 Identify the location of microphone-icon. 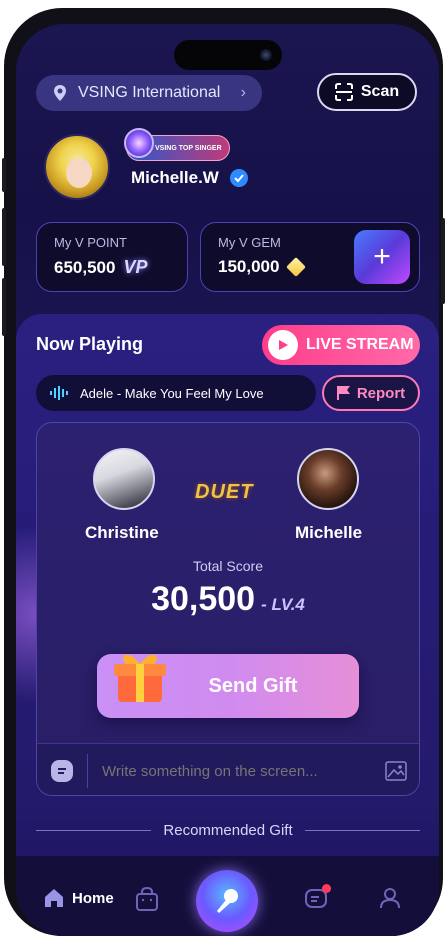
(227, 901).